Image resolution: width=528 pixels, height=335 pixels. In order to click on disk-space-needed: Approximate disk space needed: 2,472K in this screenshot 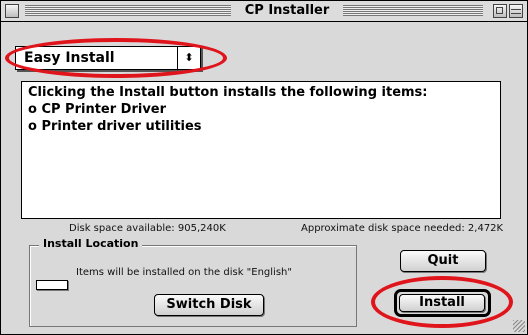, I will do `click(402, 228)`.